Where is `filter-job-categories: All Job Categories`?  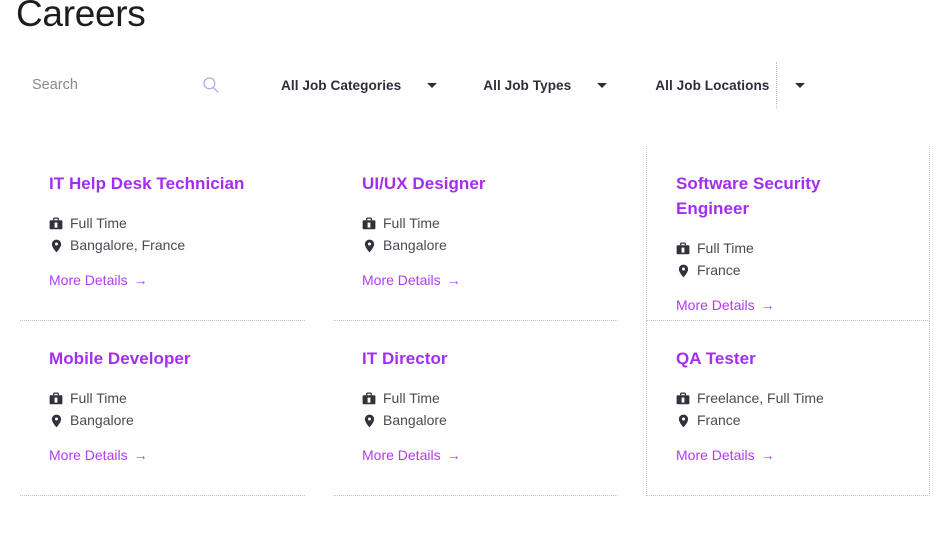 filter-job-categories: All Job Categories is located at coordinates (359, 85).